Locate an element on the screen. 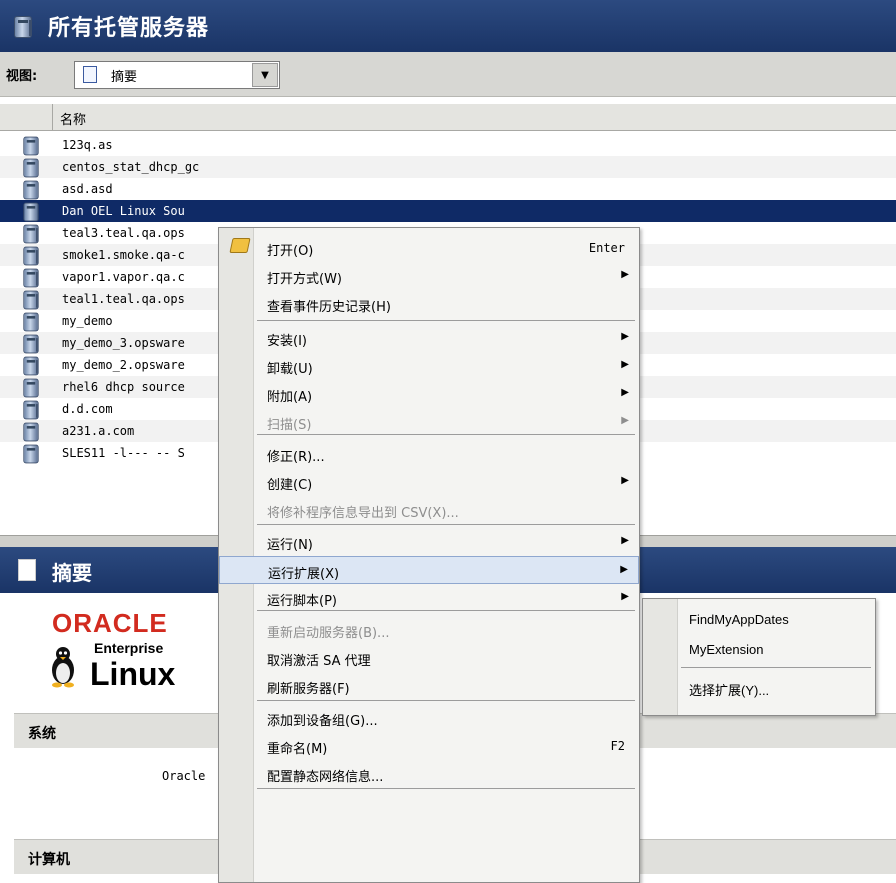 This screenshot has height=883, width=896. server-name: SLES11 -l--- -- S is located at coordinates (123, 453).